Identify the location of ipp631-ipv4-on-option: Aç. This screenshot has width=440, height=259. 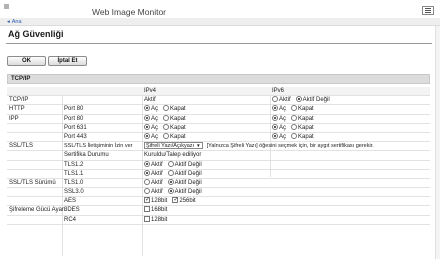
(151, 127).